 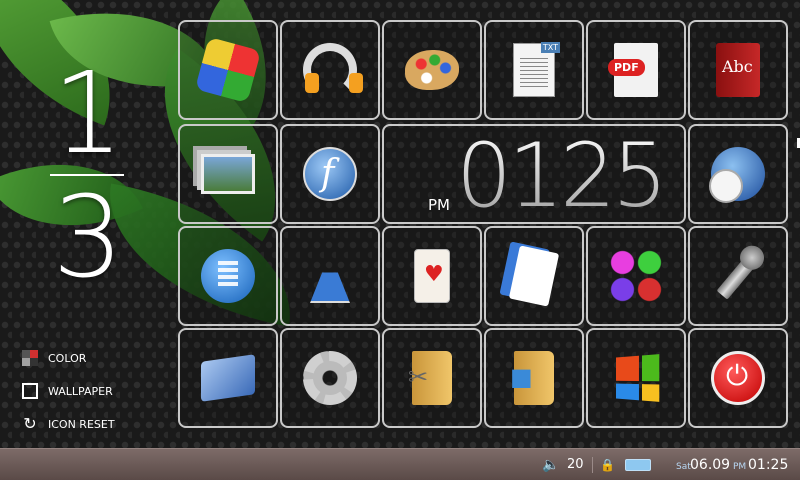 I want to click on color-option: COLOR, so click(x=68, y=358).